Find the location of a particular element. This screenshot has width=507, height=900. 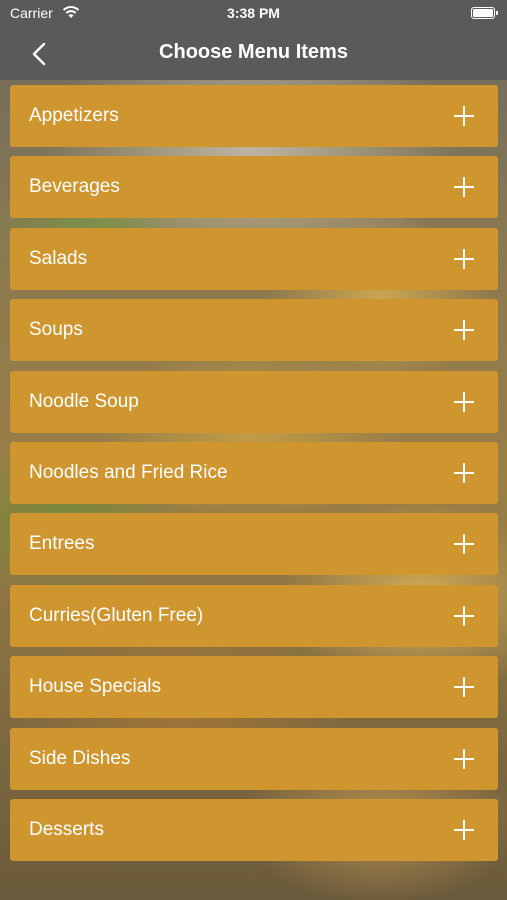

category-row-desserts: Desserts is located at coordinates (254, 829).